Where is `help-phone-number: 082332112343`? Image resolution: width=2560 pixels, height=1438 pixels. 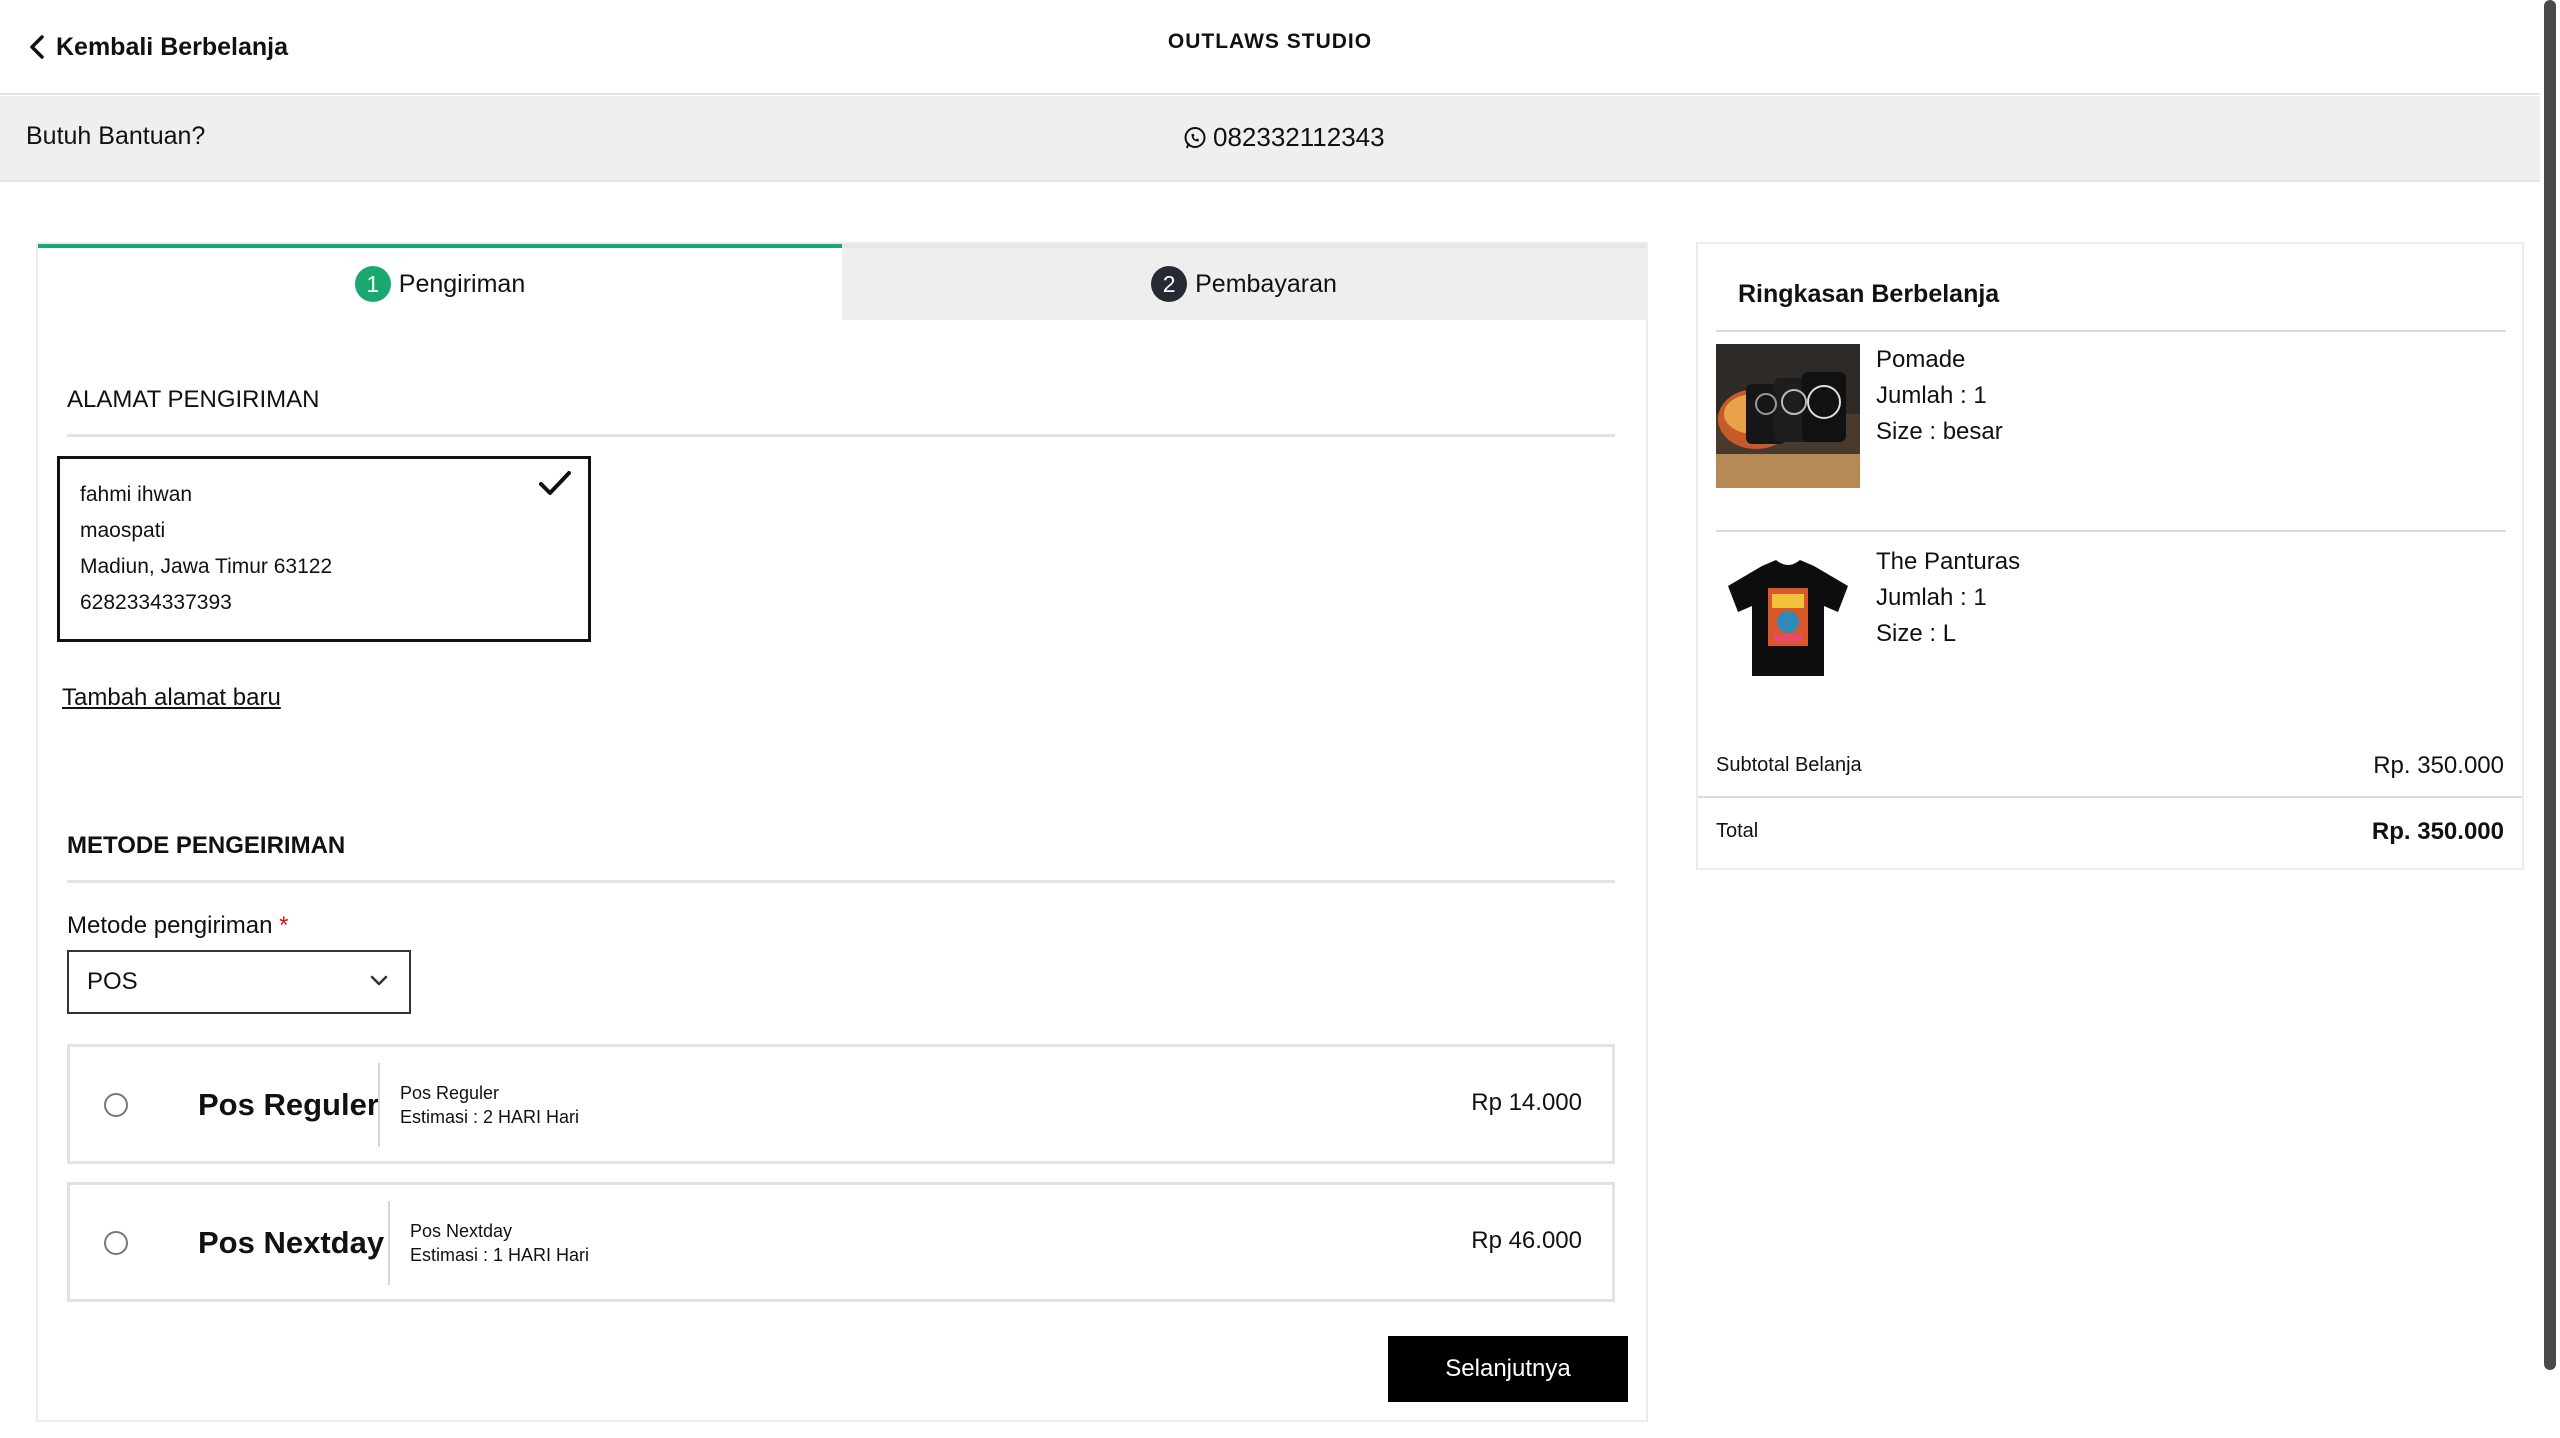 help-phone-number: 082332112343 is located at coordinates (1299, 137).